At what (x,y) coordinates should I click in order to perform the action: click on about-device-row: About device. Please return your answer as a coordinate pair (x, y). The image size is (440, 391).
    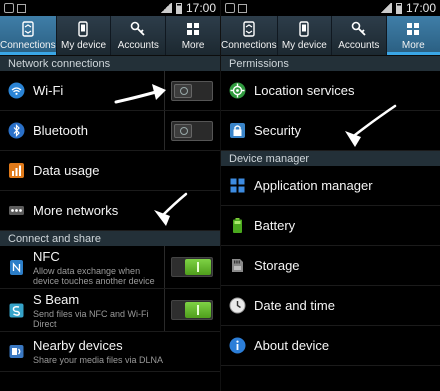
    Looking at the image, I should click on (330, 346).